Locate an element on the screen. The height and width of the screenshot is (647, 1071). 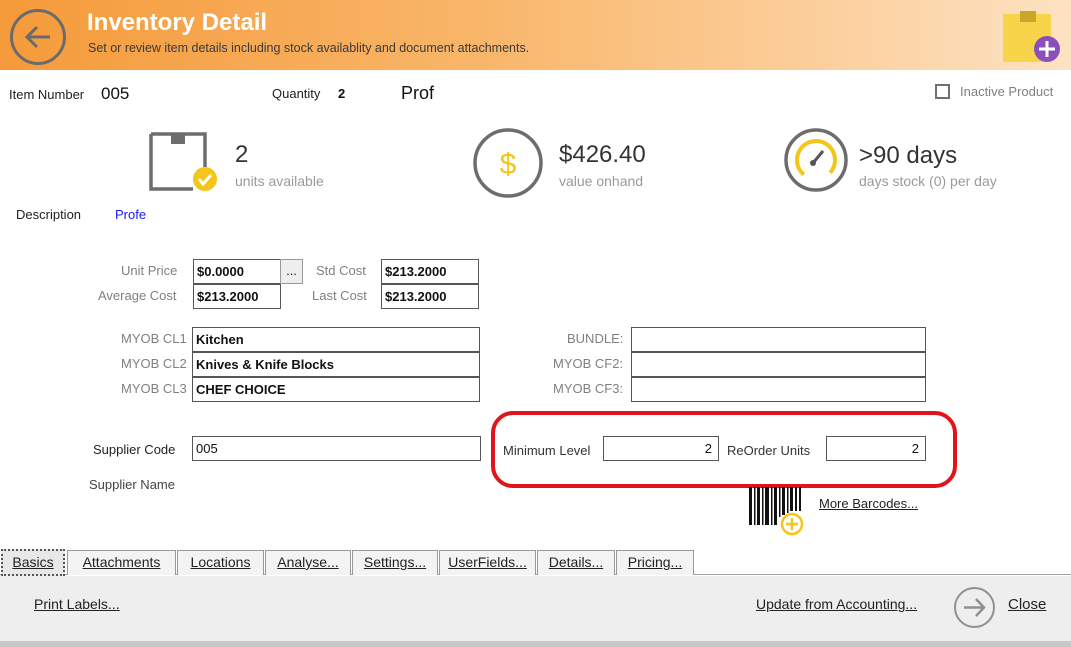
supplier-name-label: Supplier Name is located at coordinates (132, 484).